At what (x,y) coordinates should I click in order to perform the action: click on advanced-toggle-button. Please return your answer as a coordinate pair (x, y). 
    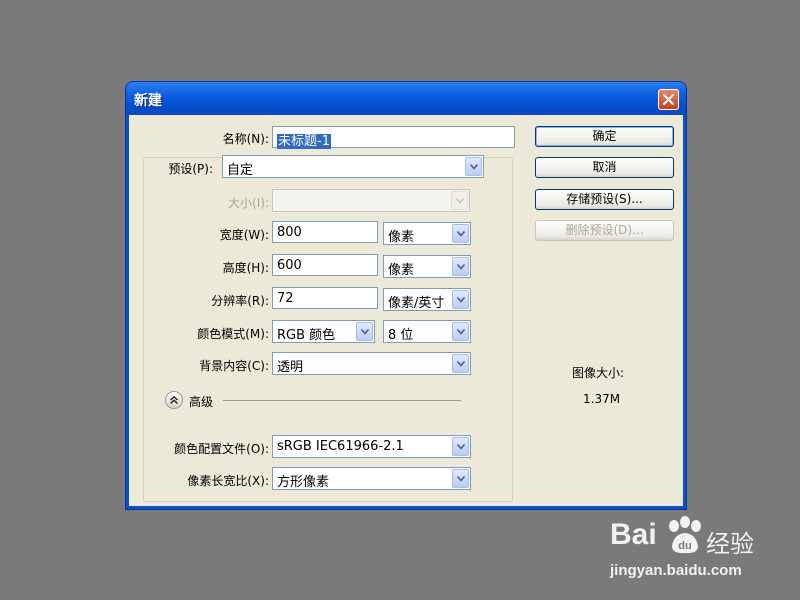
    Looking at the image, I should click on (174, 400).